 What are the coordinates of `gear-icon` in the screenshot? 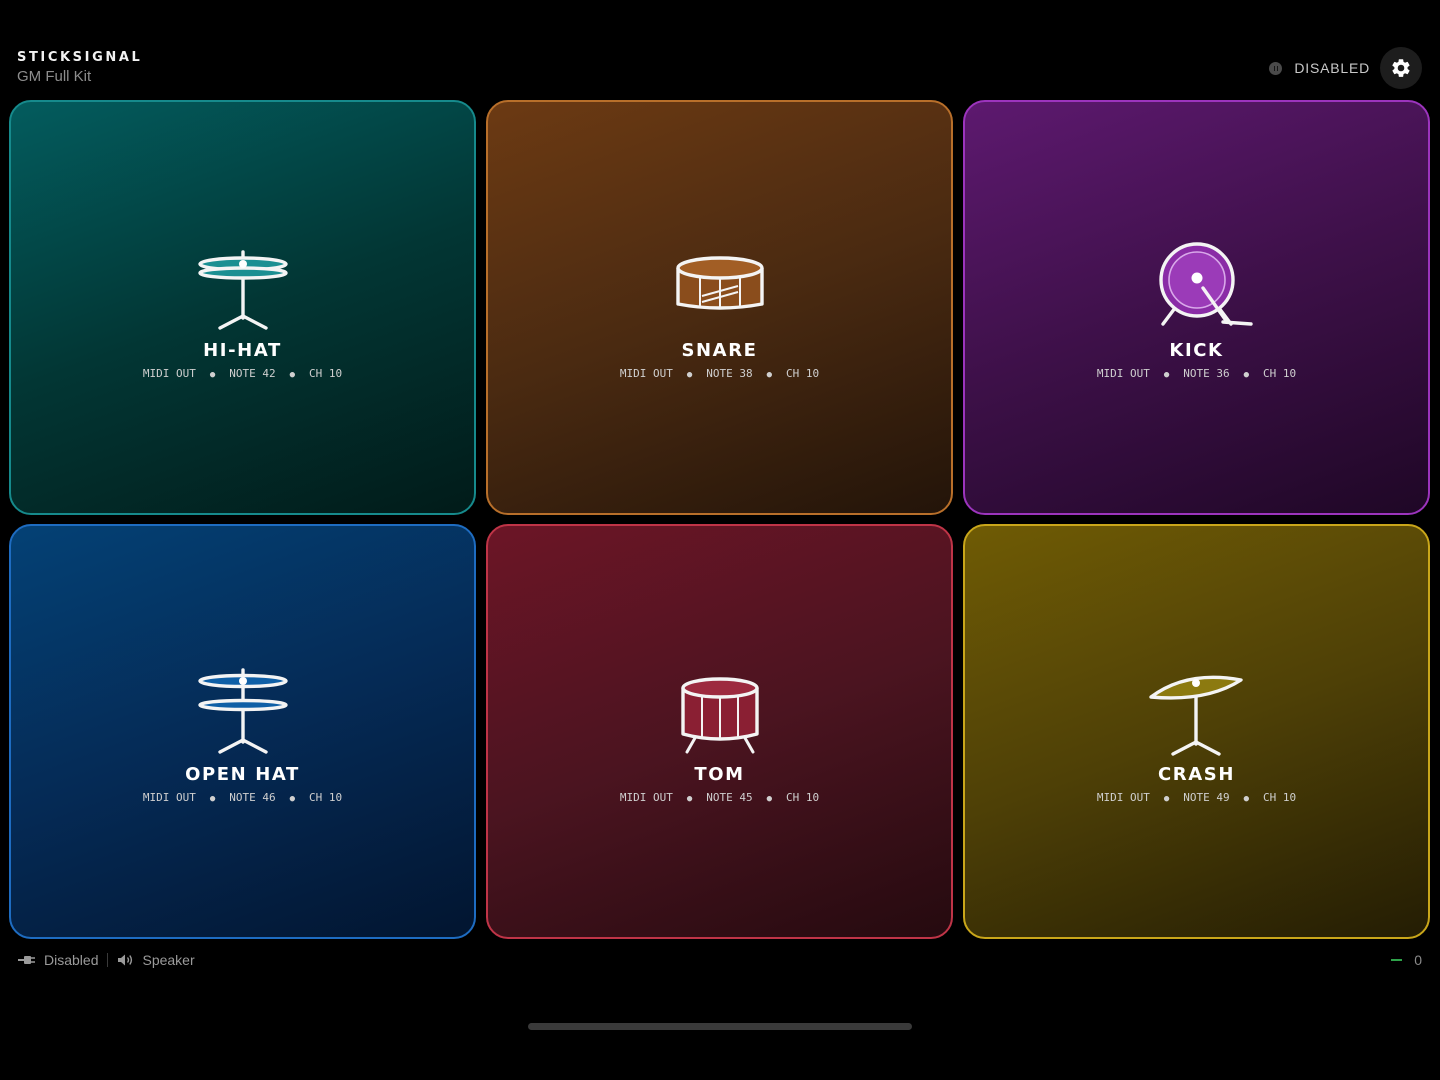 It's located at (1401, 68).